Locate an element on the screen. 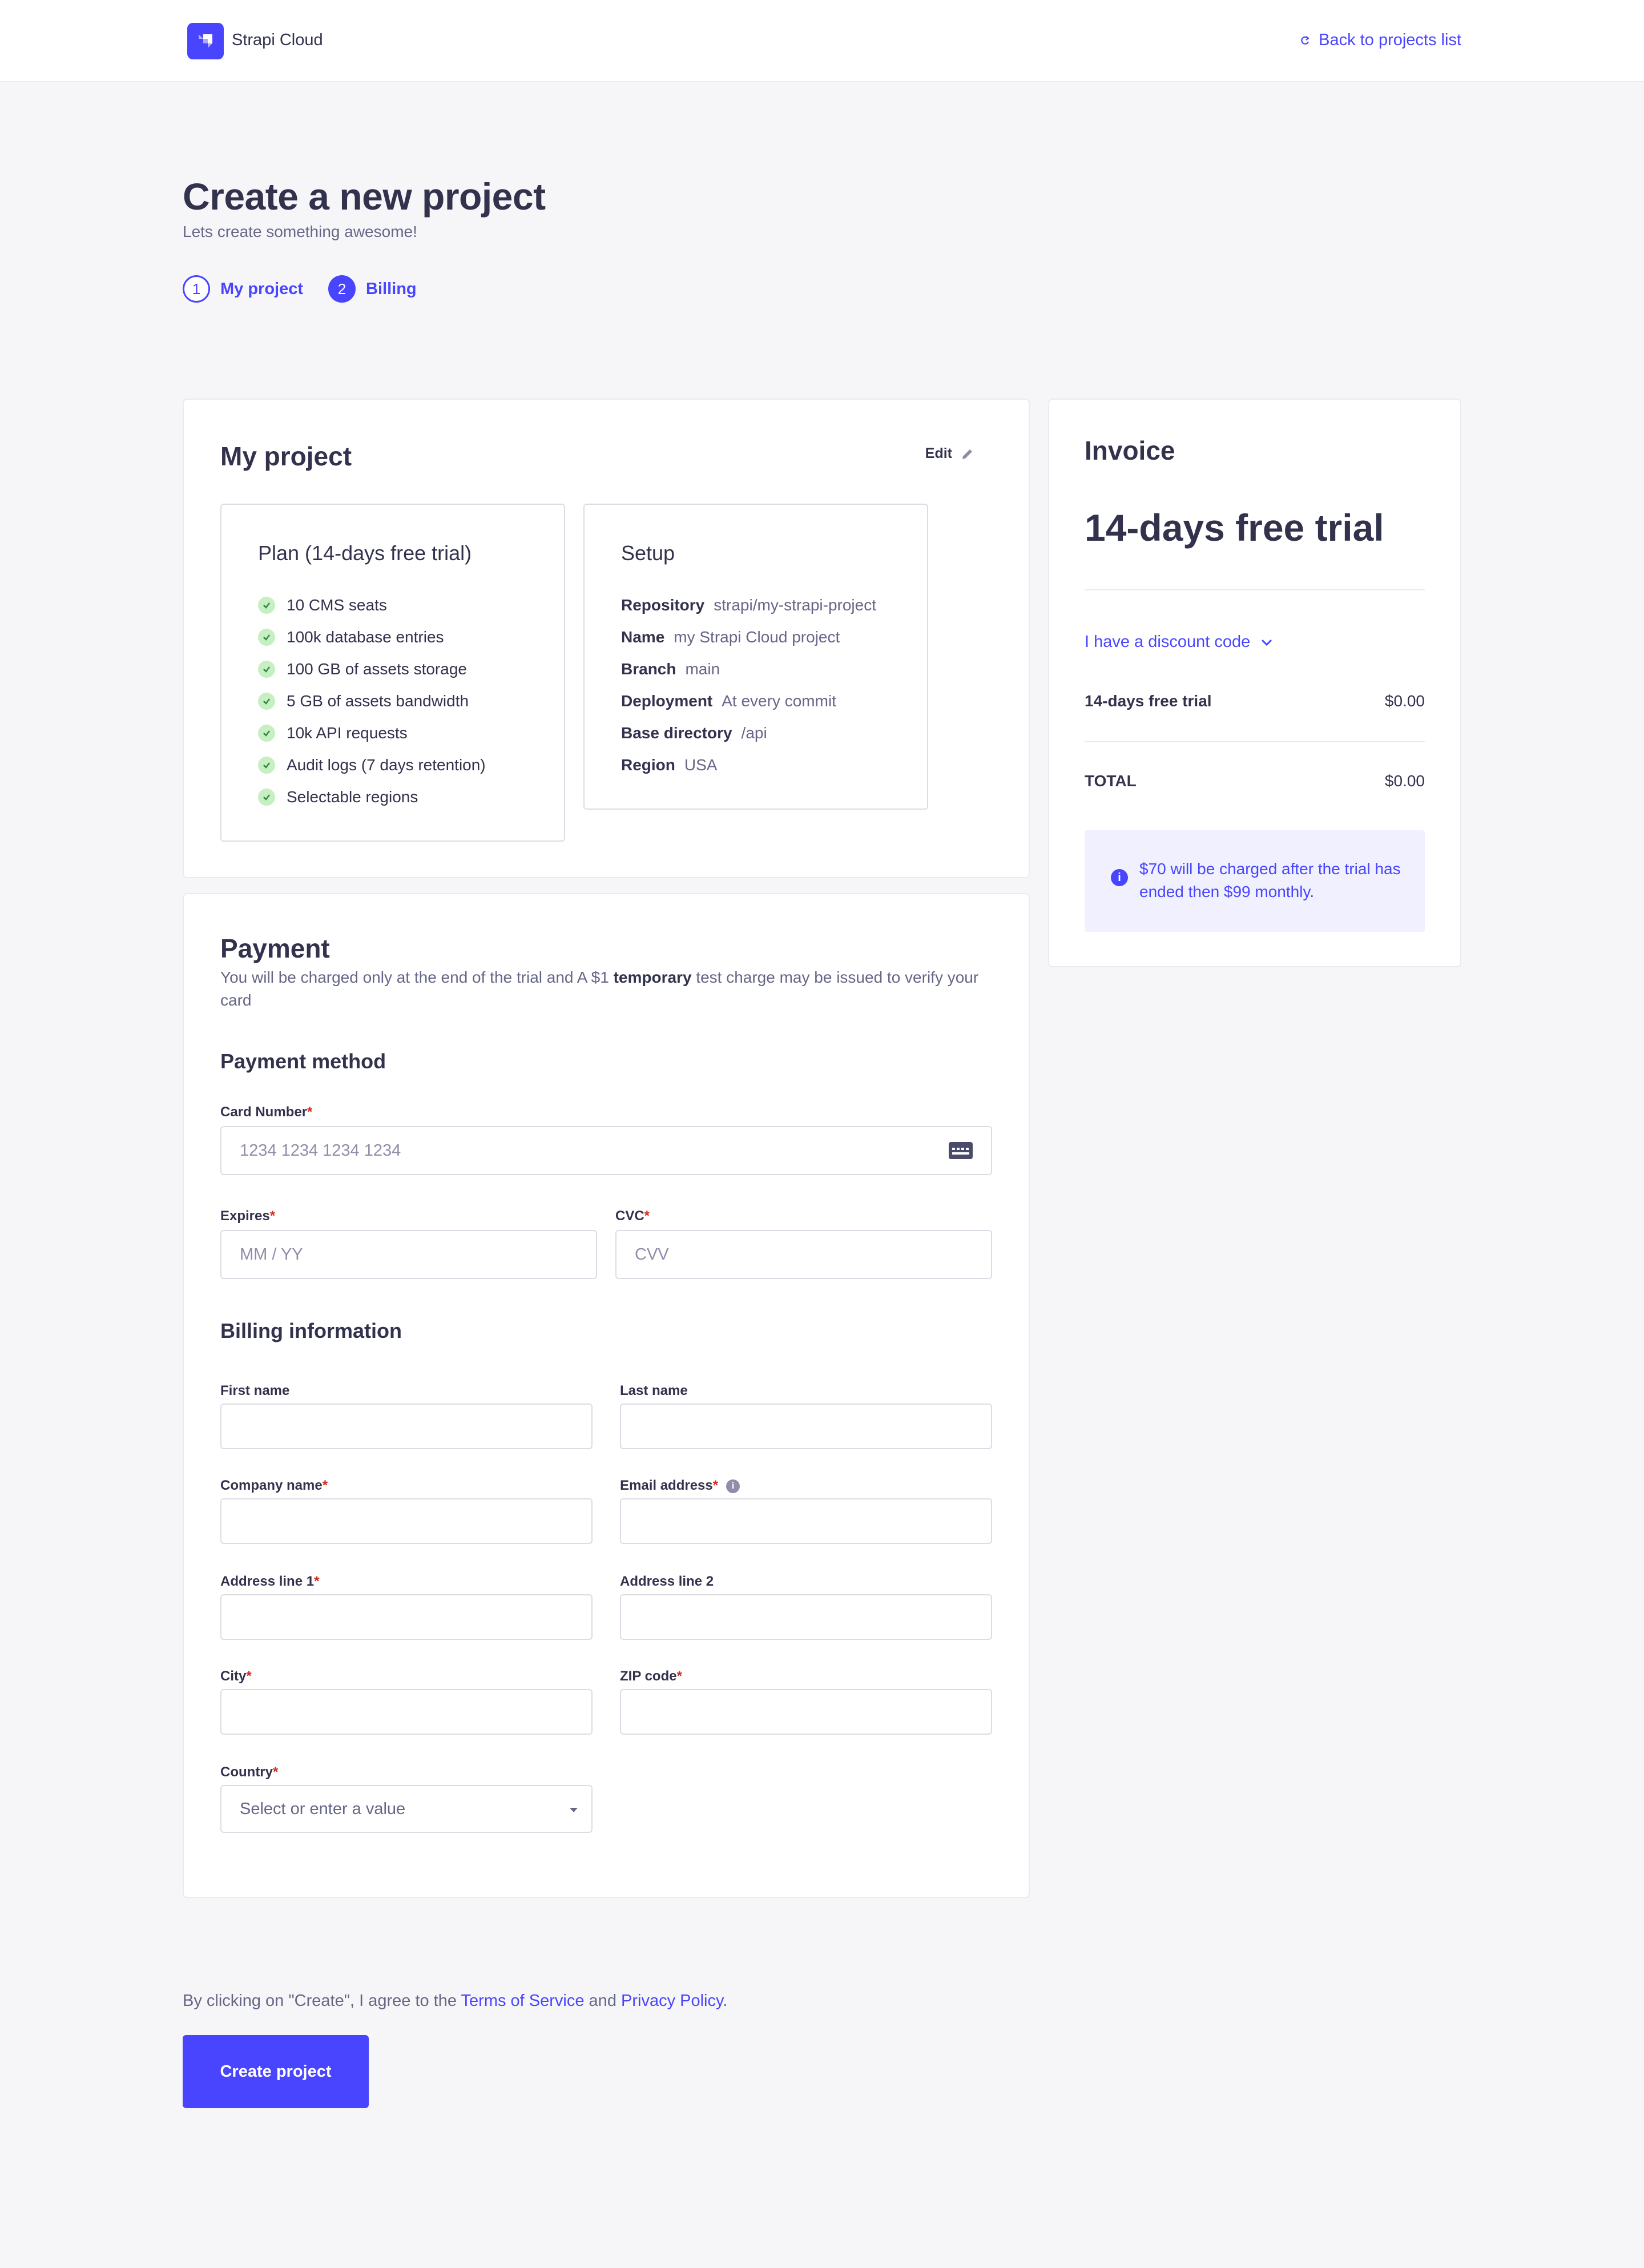 This screenshot has width=1644, height=2268. list-item: 5 GB of assets bandwidth is located at coordinates (372, 701).